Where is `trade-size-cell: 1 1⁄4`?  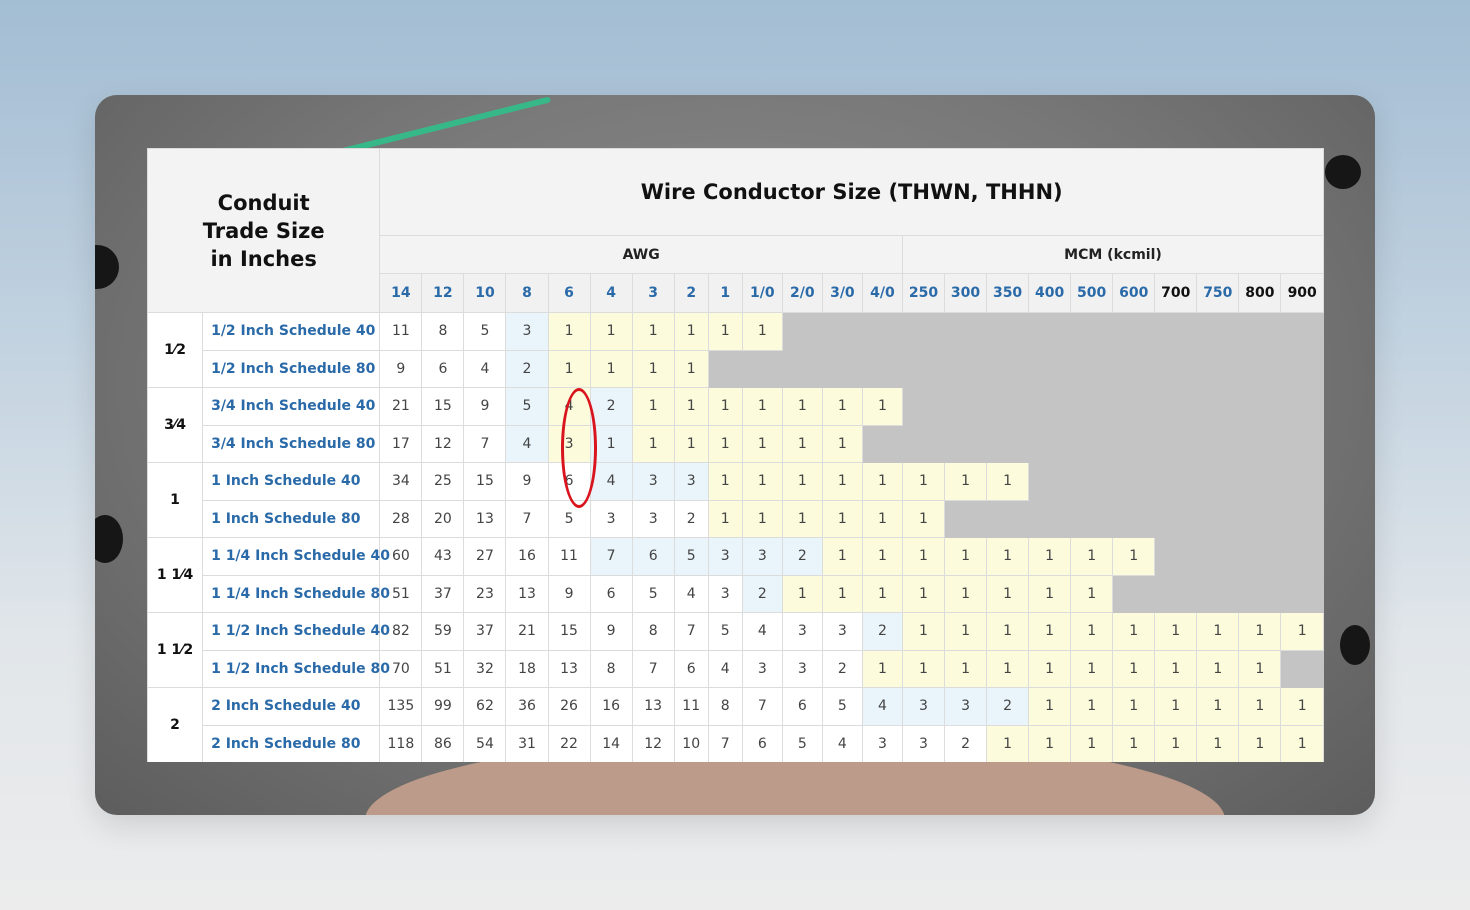
trade-size-cell: 1 1⁄4 is located at coordinates (175, 575).